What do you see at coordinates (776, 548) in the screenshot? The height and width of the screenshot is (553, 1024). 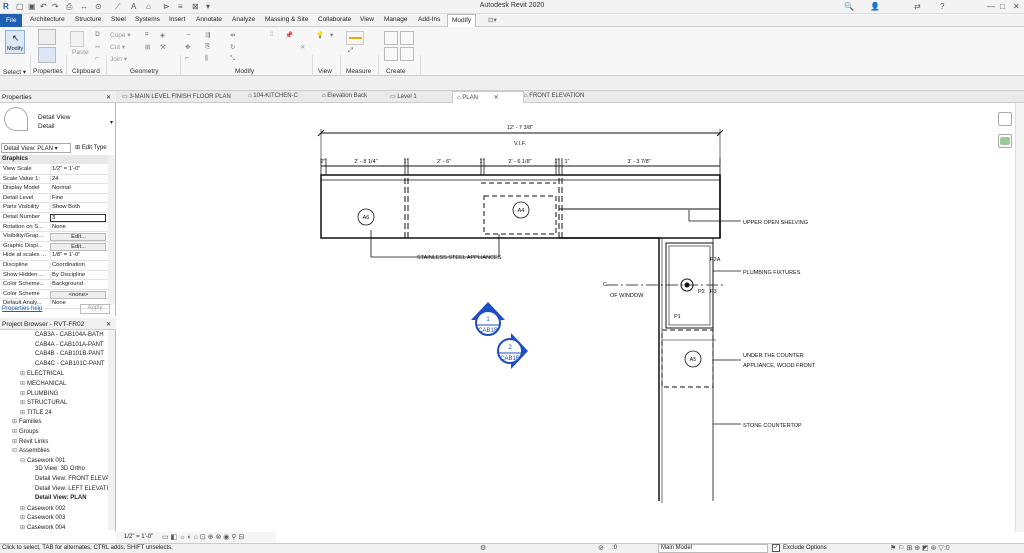 I see `exclude-options-checkbox: ✓` at bounding box center [776, 548].